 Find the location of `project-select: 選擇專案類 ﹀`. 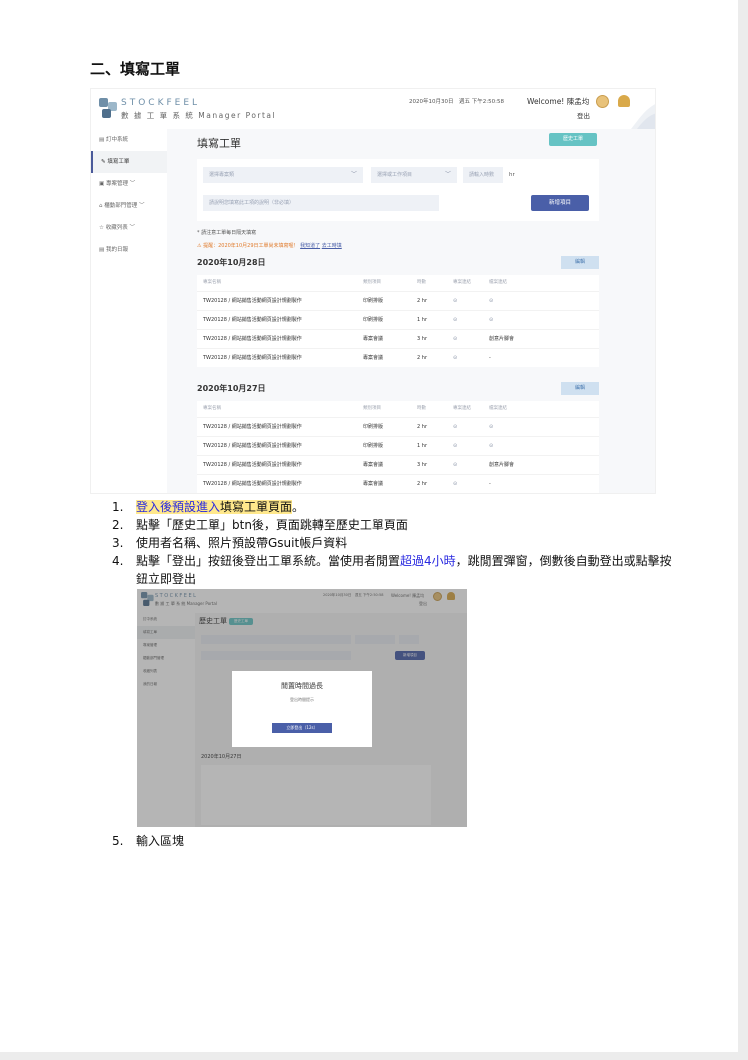

project-select: 選擇專案類 ﹀ is located at coordinates (283, 175).